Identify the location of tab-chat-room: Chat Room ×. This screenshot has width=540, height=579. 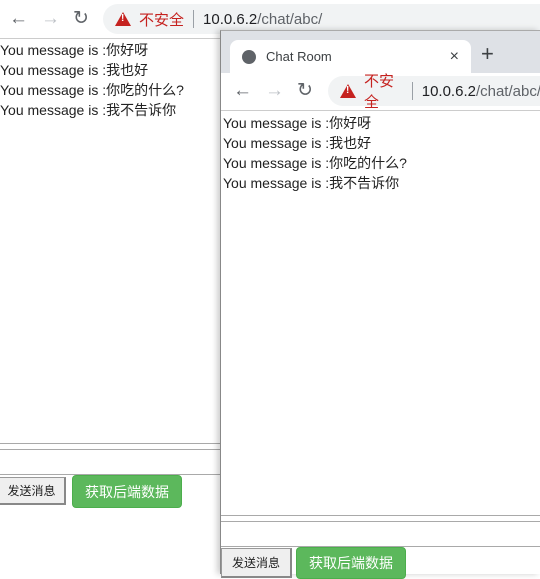
(350, 56).